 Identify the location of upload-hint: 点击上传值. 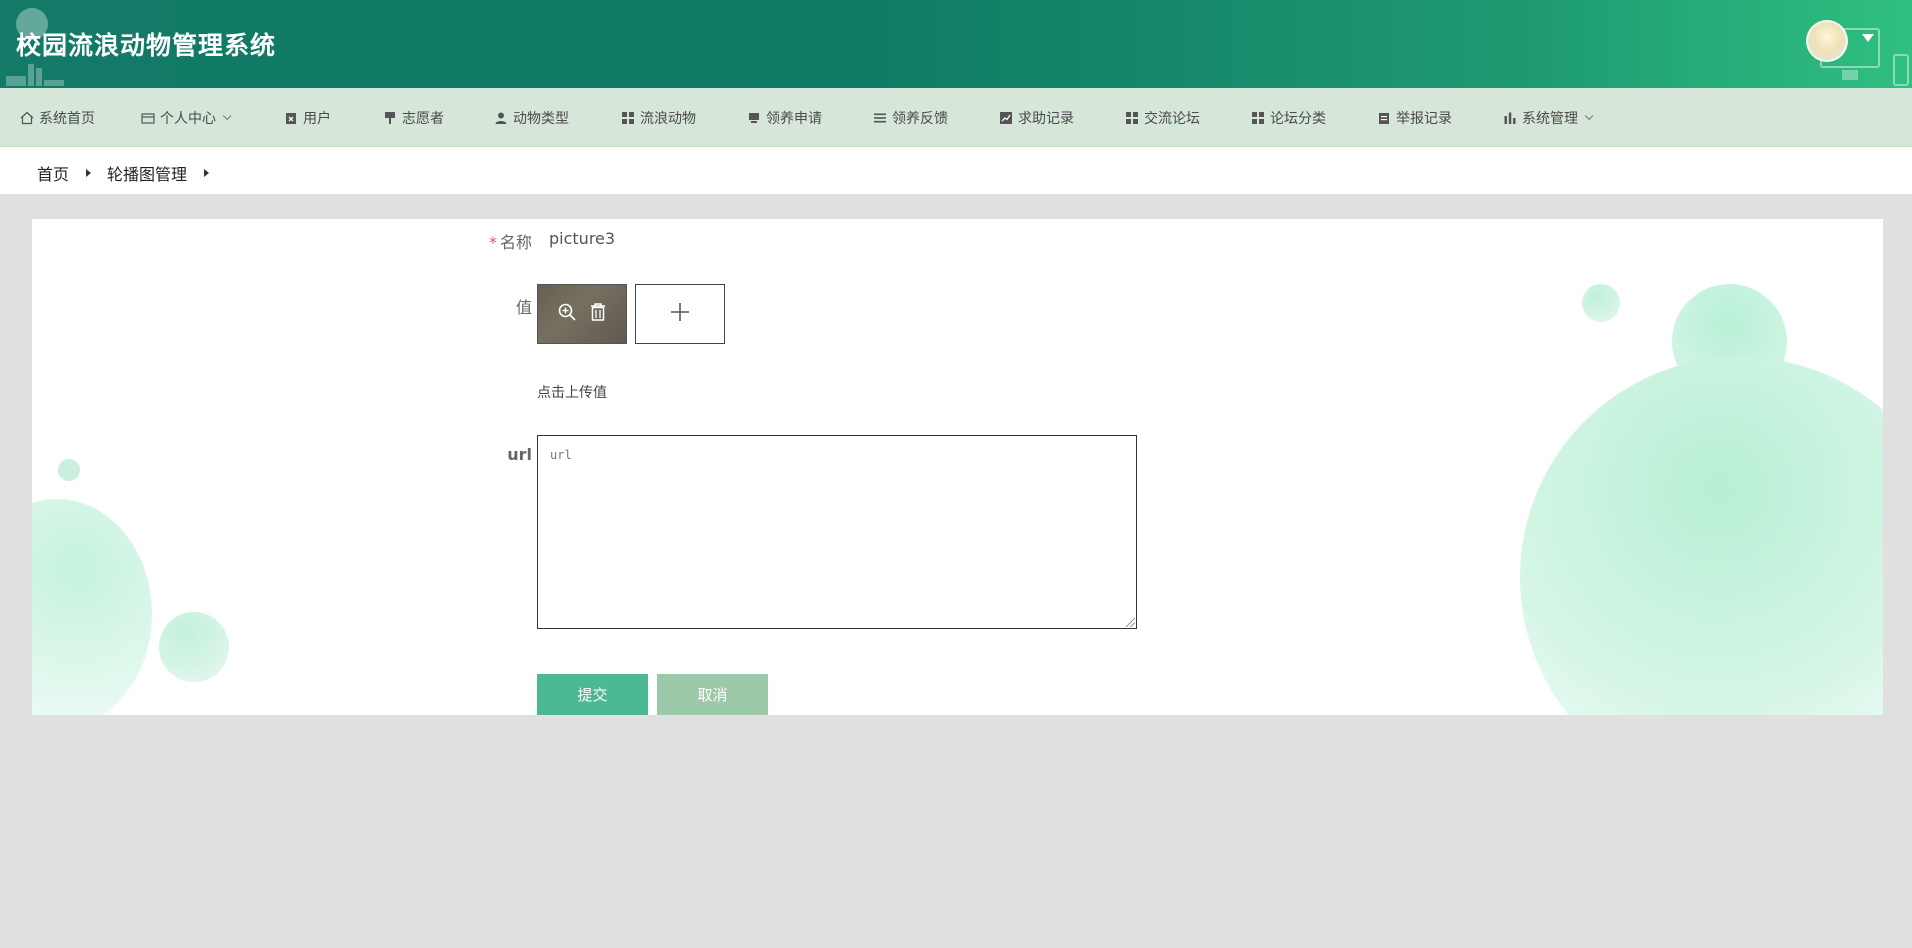
(572, 393).